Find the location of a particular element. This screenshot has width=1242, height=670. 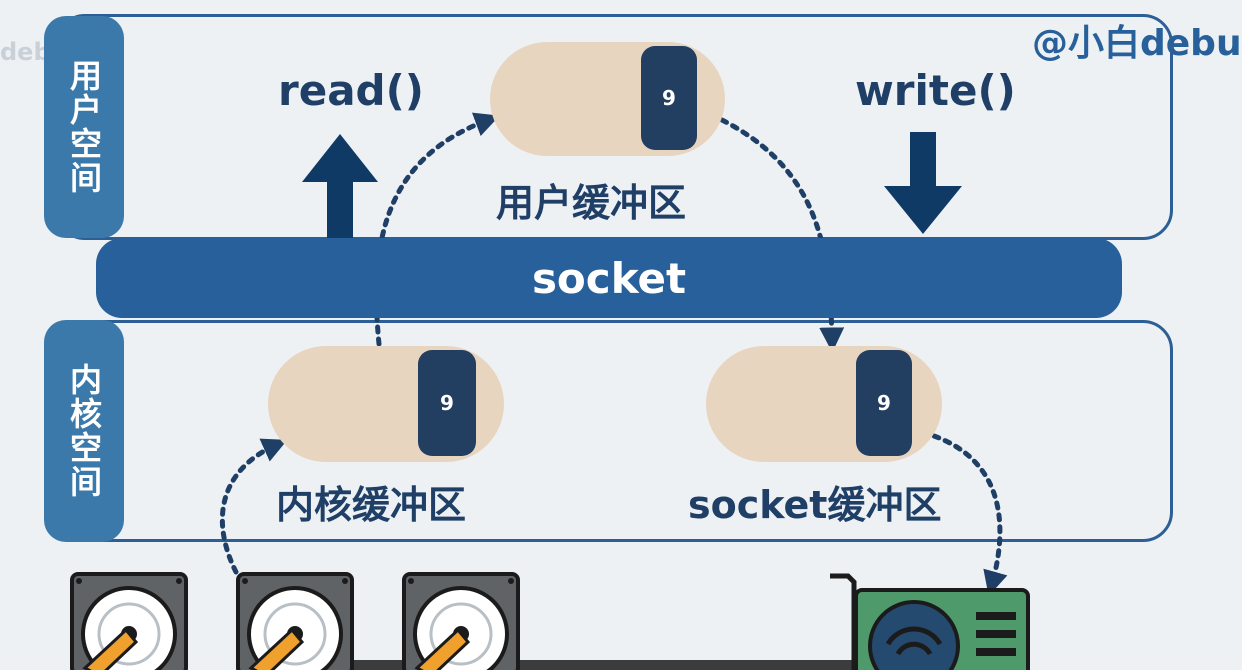

user-buffer-label: 用户缓冲区 is located at coordinates (591, 203).